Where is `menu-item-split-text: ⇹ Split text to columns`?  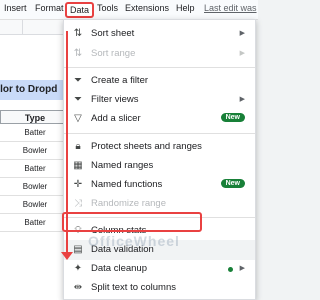
menu-item-split-text: ⇹ Split text to columns is located at coordinates (159, 288).